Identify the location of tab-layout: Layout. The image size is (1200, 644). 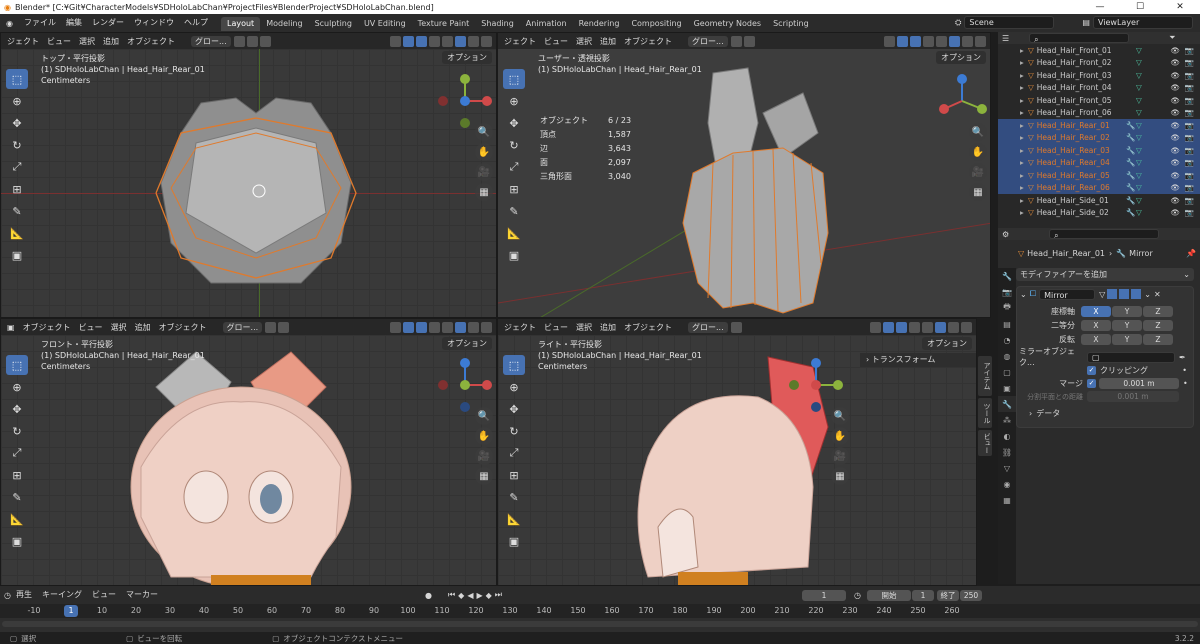
(240, 24).